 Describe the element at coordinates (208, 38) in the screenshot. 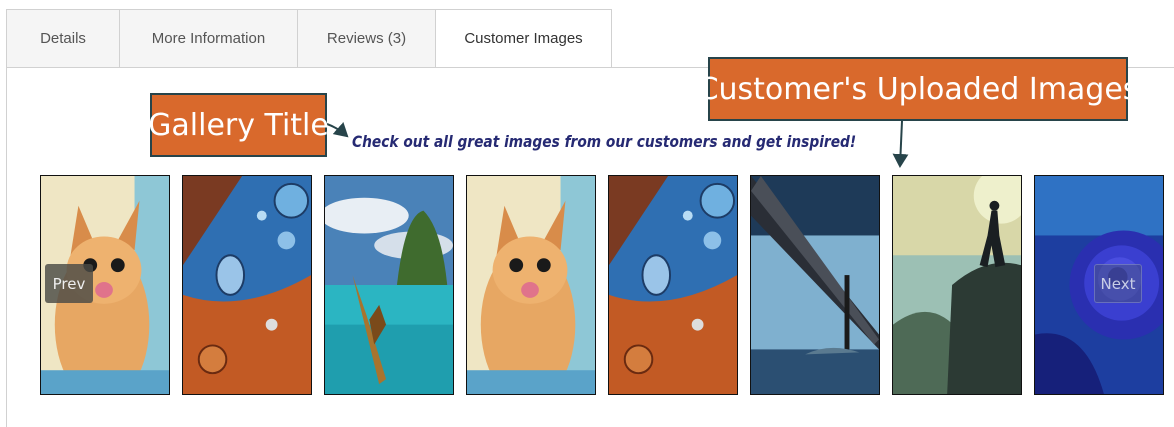

I see `tab-more-information: More Information` at that location.